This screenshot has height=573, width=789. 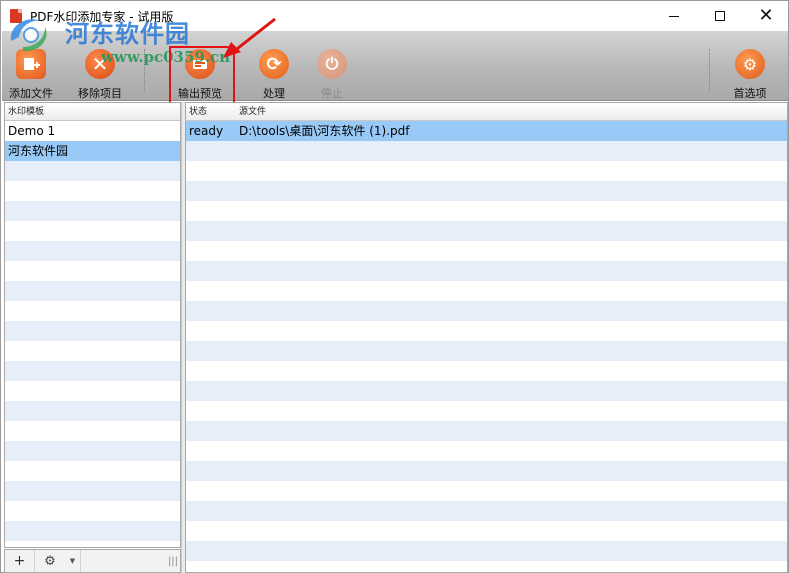 What do you see at coordinates (92, 112) in the screenshot?
I see `template-list-header: 水印模板` at bounding box center [92, 112].